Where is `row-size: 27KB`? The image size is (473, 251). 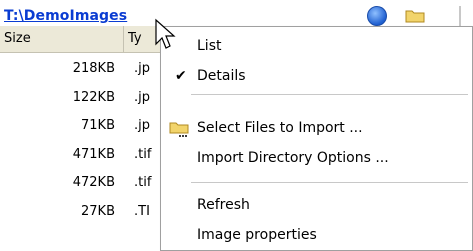
row-size: 27KB is located at coordinates (98, 211).